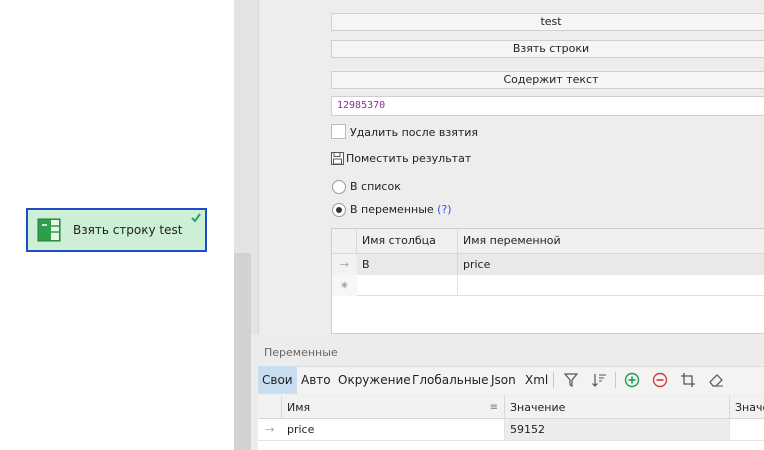 This screenshot has width=764, height=450. What do you see at coordinates (547, 106) in the screenshot?
I see `search-value-input: 12985370` at bounding box center [547, 106].